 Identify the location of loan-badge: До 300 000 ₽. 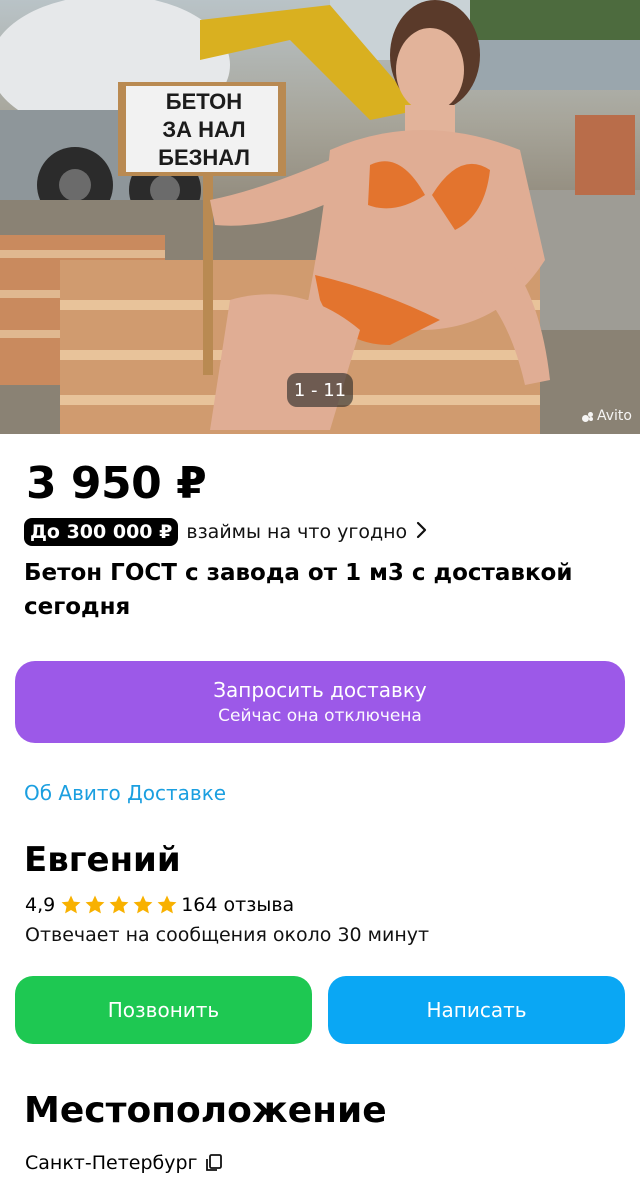
(101, 532).